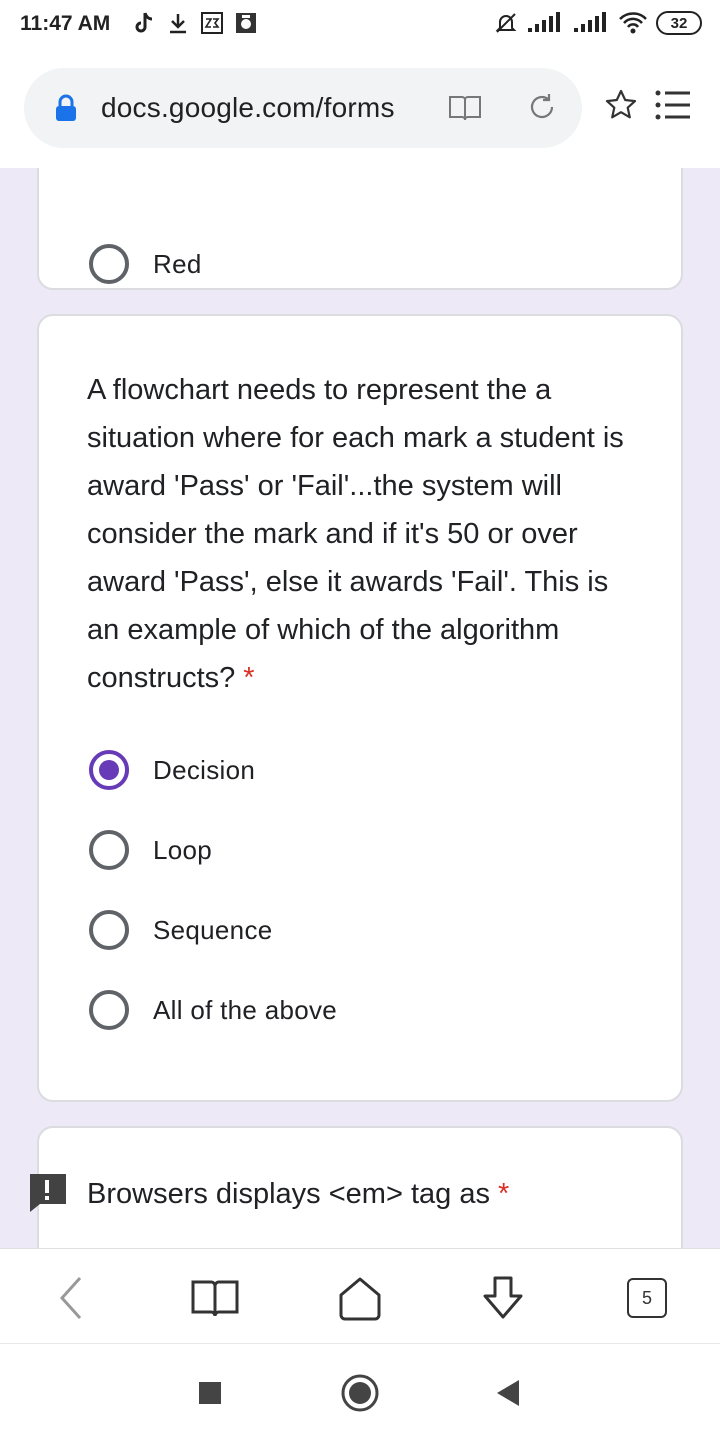 This screenshot has height=1440, width=720. I want to click on sim-badge-icon, so click(212, 23).